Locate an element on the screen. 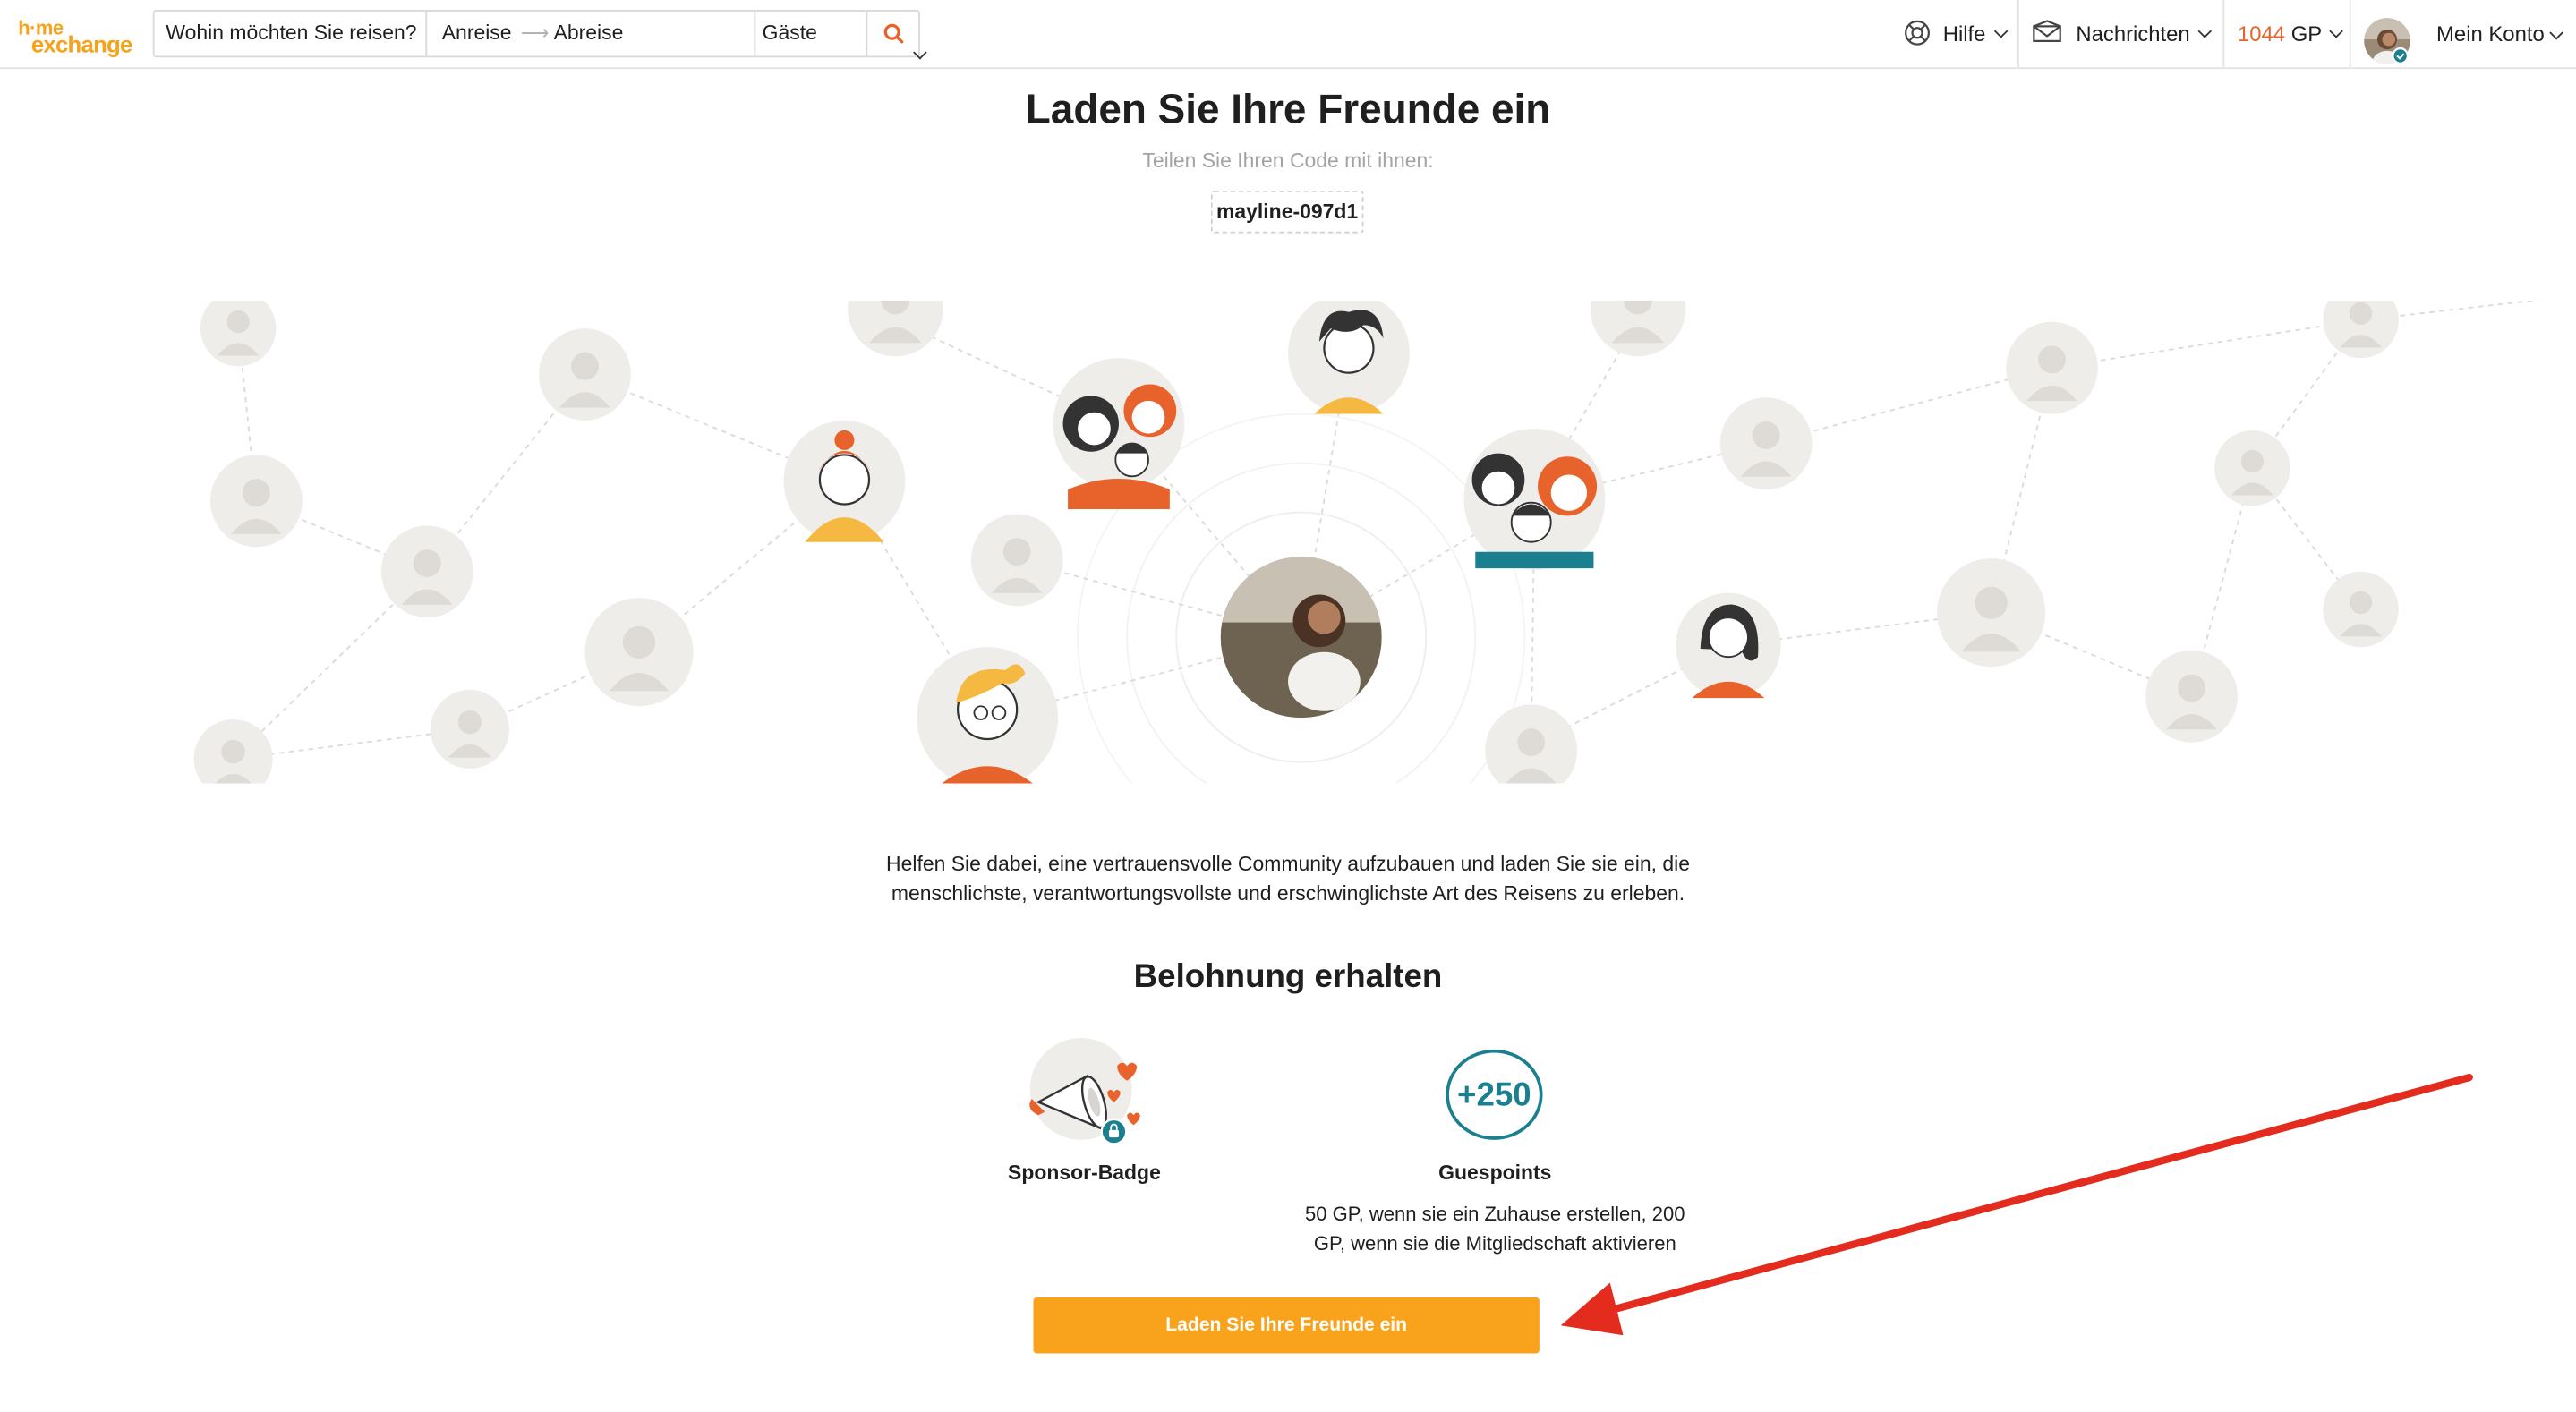  homeexchange-logo: h·me exchange is located at coordinates (77, 36).